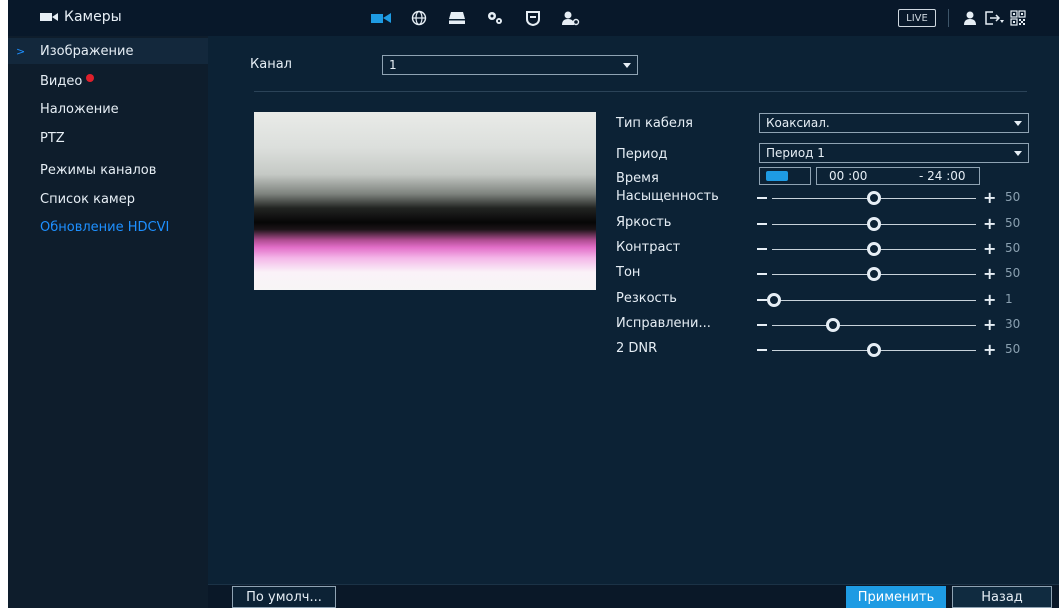 Image resolution: width=1059 pixels, height=608 pixels. I want to click on user-icon, so click(970, 18).